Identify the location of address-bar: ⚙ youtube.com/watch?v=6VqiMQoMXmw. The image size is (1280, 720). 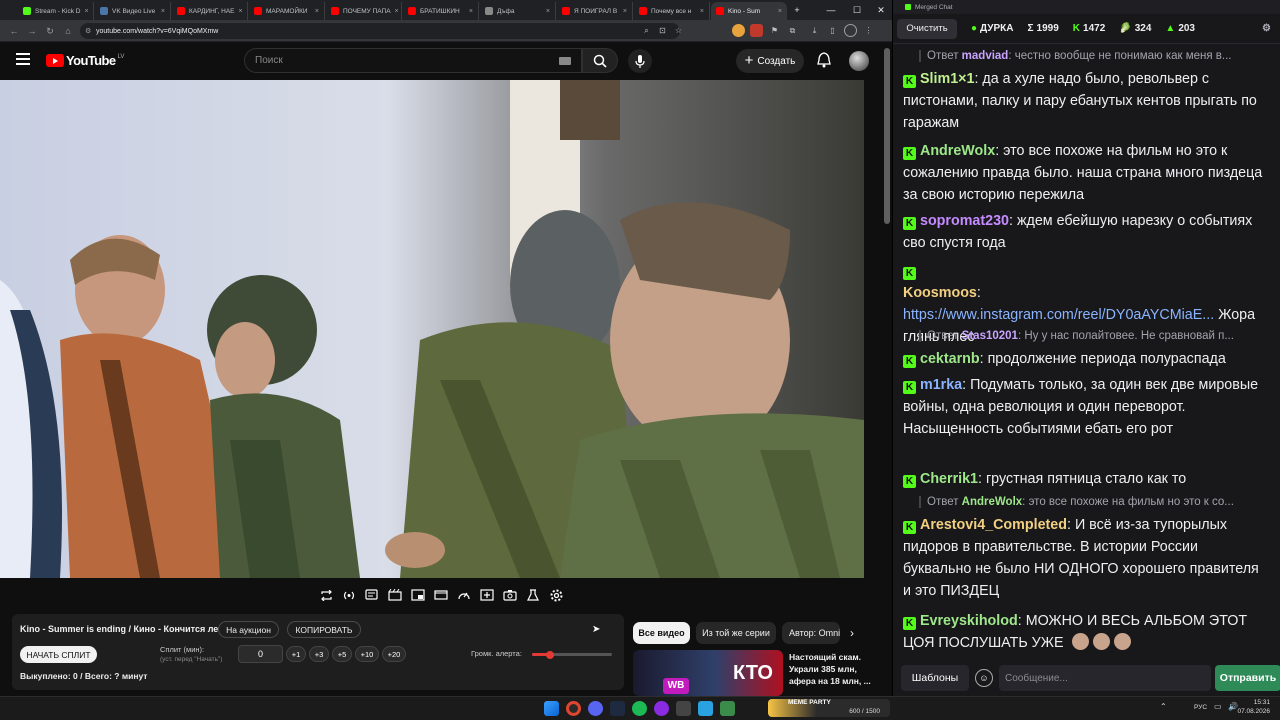
(380, 31).